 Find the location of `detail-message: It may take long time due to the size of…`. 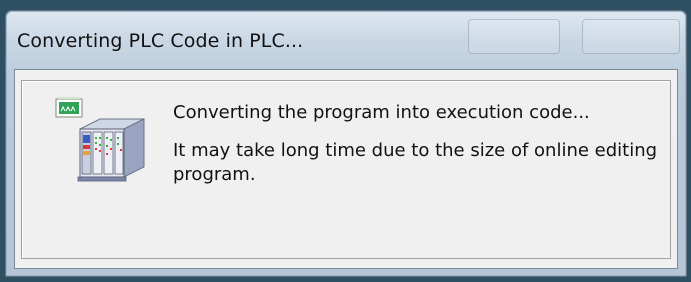

detail-message: It may take long time due to the size of… is located at coordinates (415, 162).